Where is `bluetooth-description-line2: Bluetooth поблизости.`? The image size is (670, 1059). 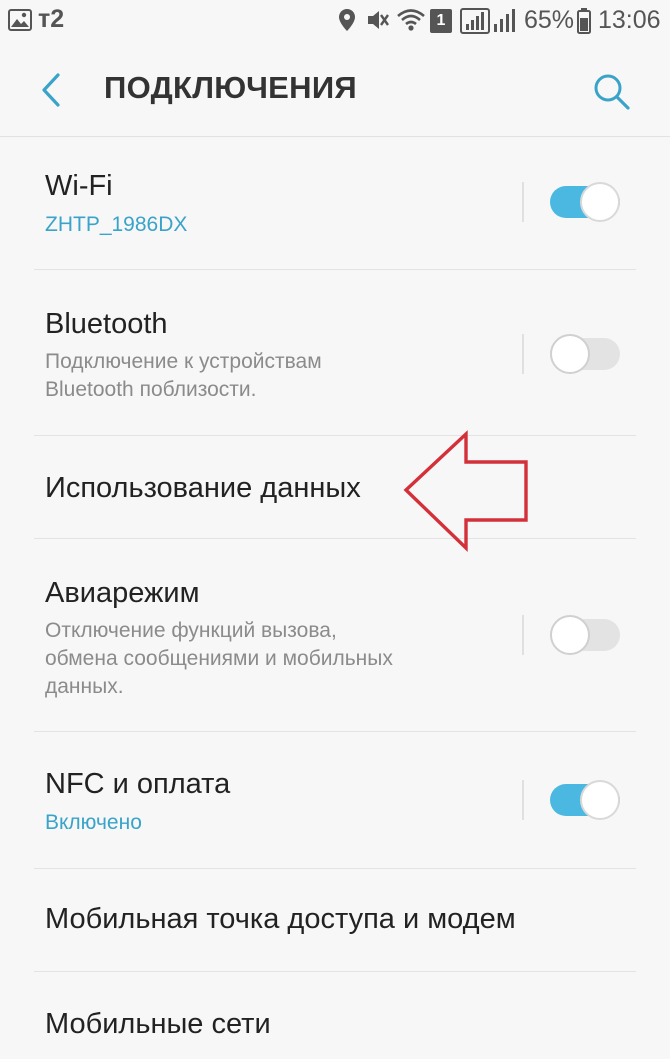
bluetooth-description-line2: Bluetooth поблизости. is located at coordinates (151, 389).